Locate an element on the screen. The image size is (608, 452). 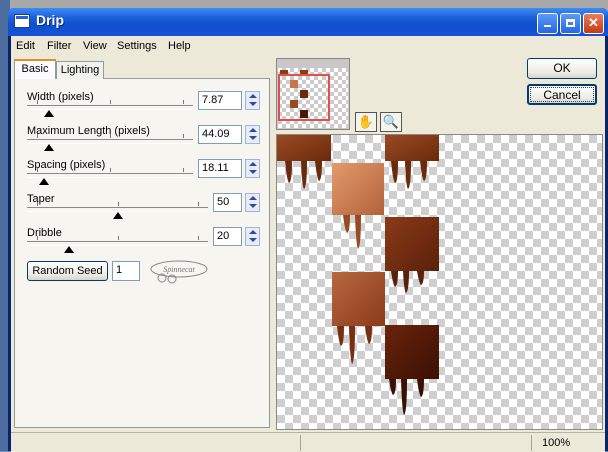
window-icon is located at coordinates (22, 21).